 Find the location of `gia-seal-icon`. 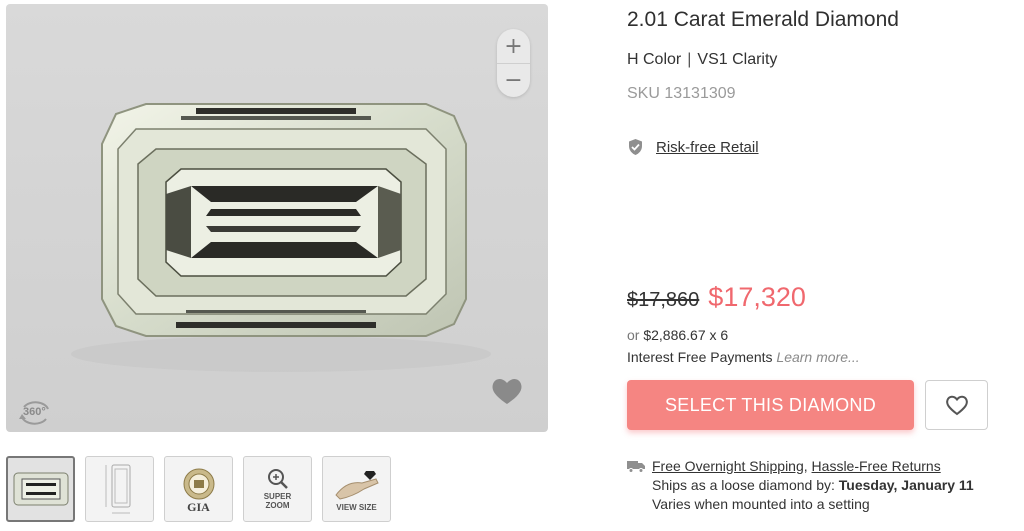

gia-seal-icon is located at coordinates (198, 483).